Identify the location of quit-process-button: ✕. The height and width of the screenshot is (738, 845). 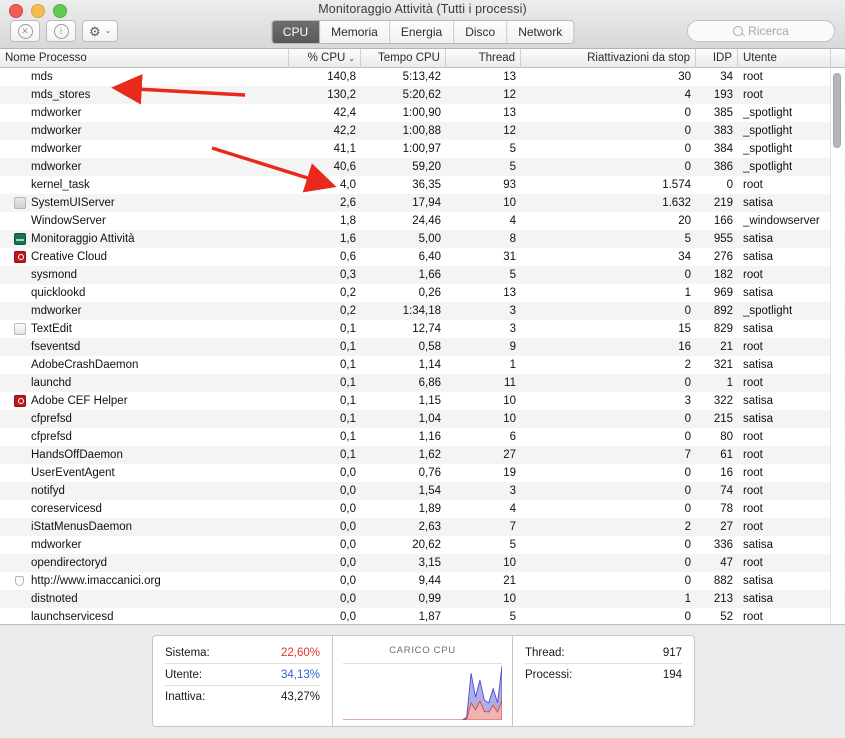
(25, 31).